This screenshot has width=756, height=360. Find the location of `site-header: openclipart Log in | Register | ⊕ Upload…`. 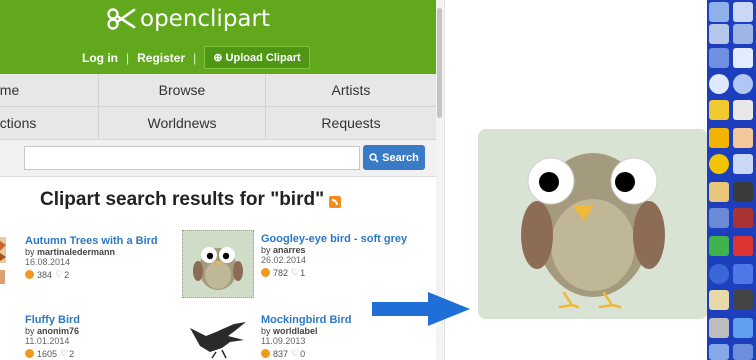

site-header: openclipart Log in | Register | ⊕ Upload… is located at coordinates (218, 37).